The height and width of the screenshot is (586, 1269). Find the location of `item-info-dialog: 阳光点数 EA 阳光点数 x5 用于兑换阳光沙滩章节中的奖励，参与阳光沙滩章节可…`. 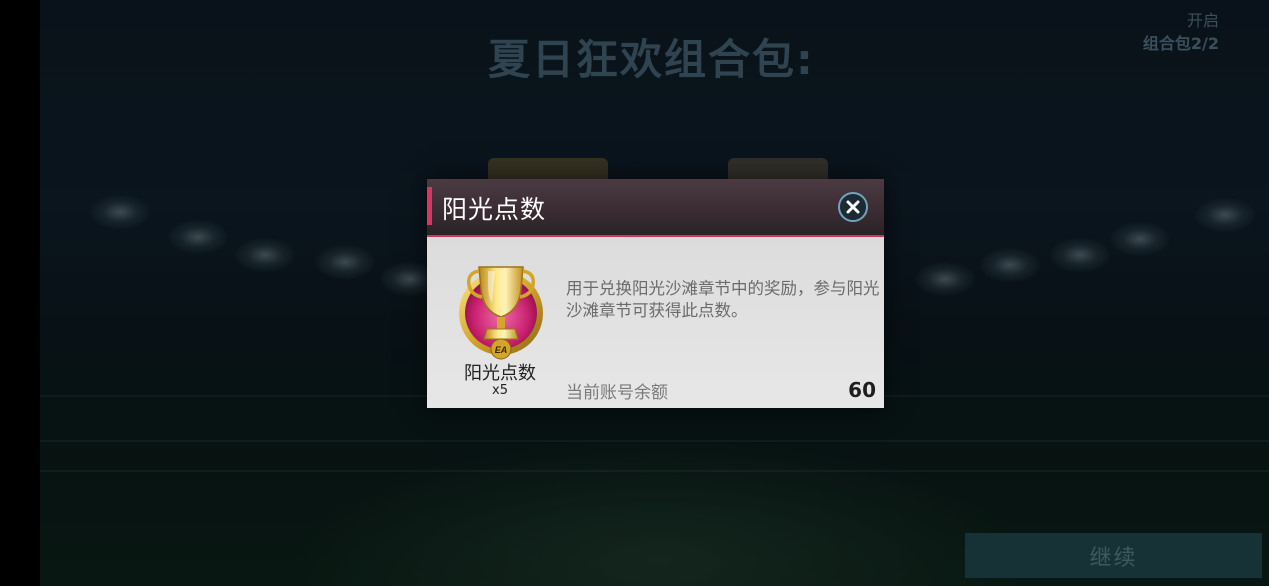

item-info-dialog: 阳光点数 EA 阳光点数 x5 用于兑换阳光沙滩章节中的奖励，参与阳光沙滩章节可… is located at coordinates (655, 293).